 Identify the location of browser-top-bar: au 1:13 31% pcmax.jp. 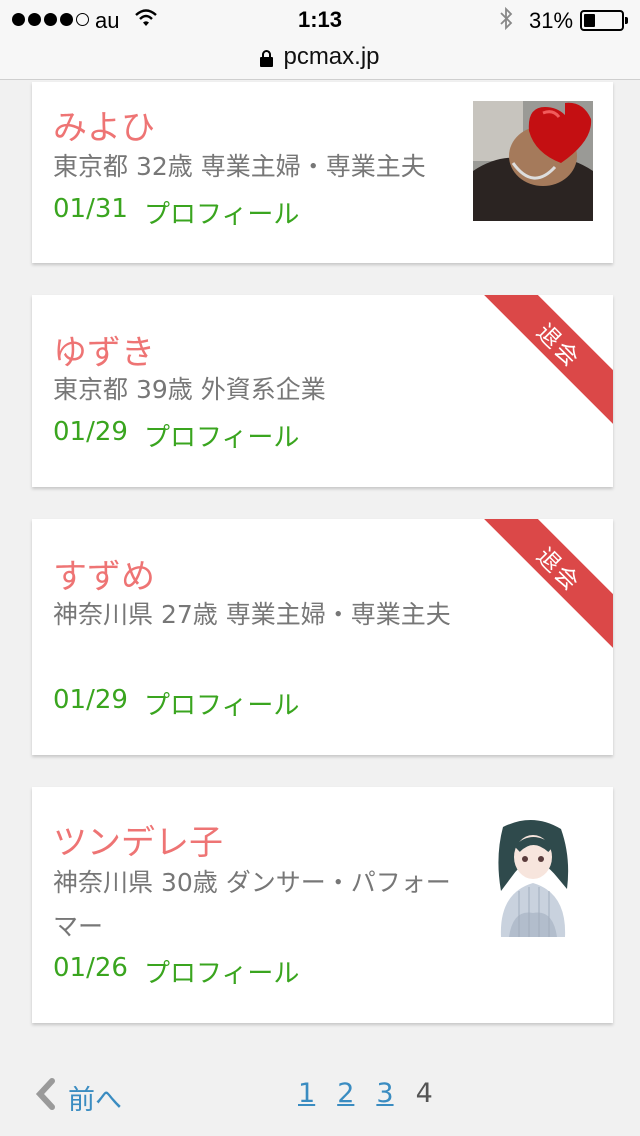
(320, 40).